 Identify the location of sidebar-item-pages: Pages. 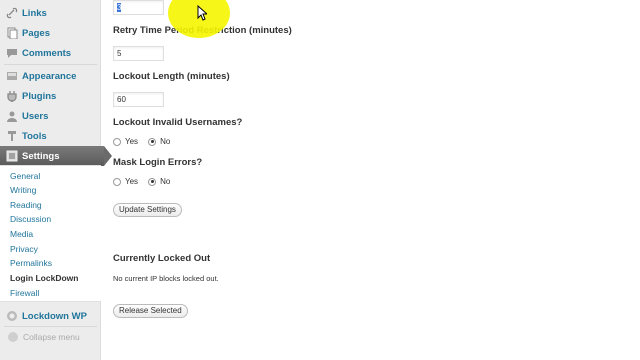
(50, 33).